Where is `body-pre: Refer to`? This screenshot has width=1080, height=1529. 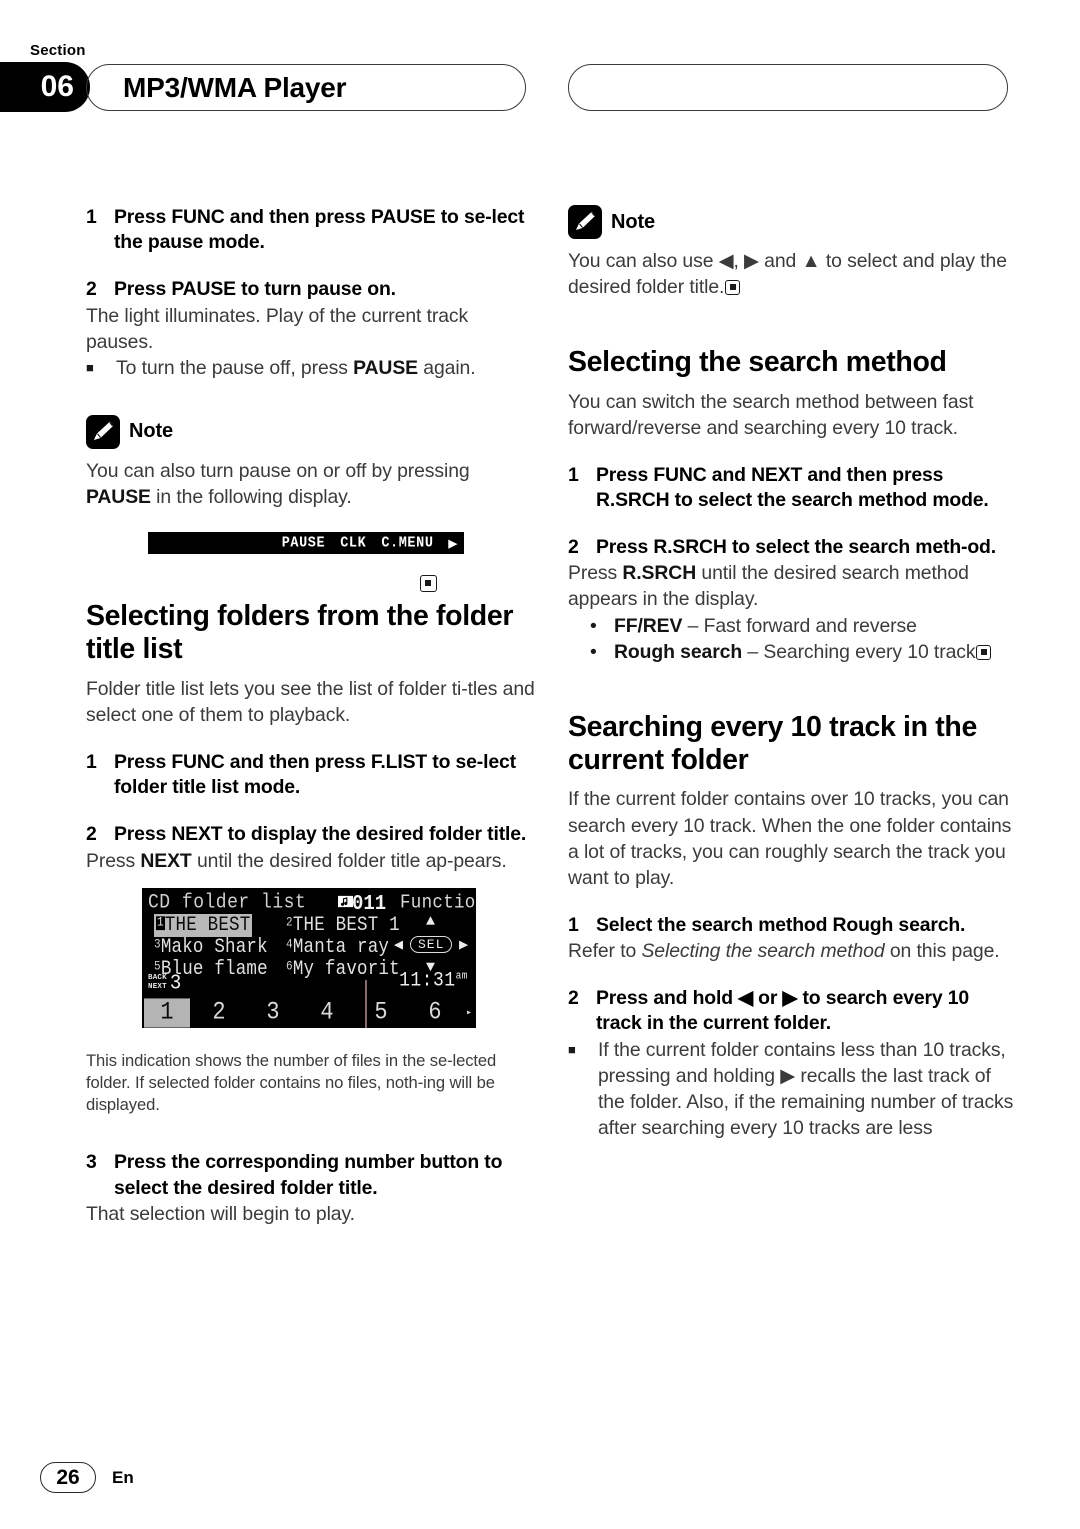
body-pre: Refer to is located at coordinates (605, 951).